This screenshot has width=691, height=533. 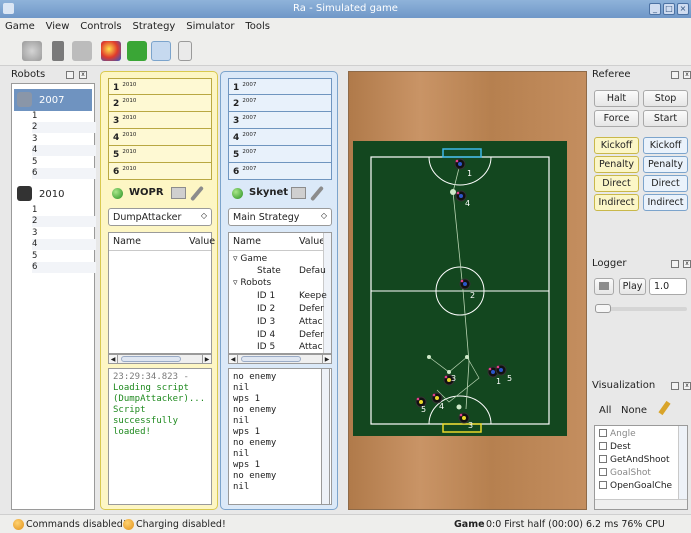 What do you see at coordinates (111, 51) in the screenshot?
I see `simulator-icon` at bounding box center [111, 51].